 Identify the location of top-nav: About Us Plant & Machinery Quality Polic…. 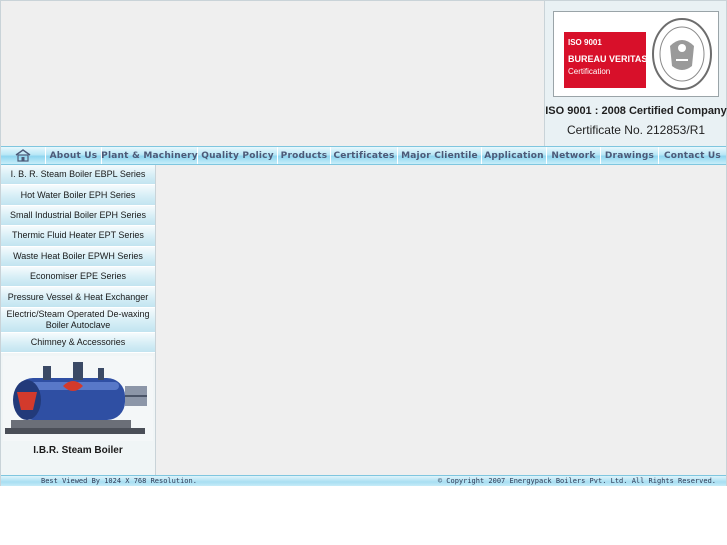
(363, 155).